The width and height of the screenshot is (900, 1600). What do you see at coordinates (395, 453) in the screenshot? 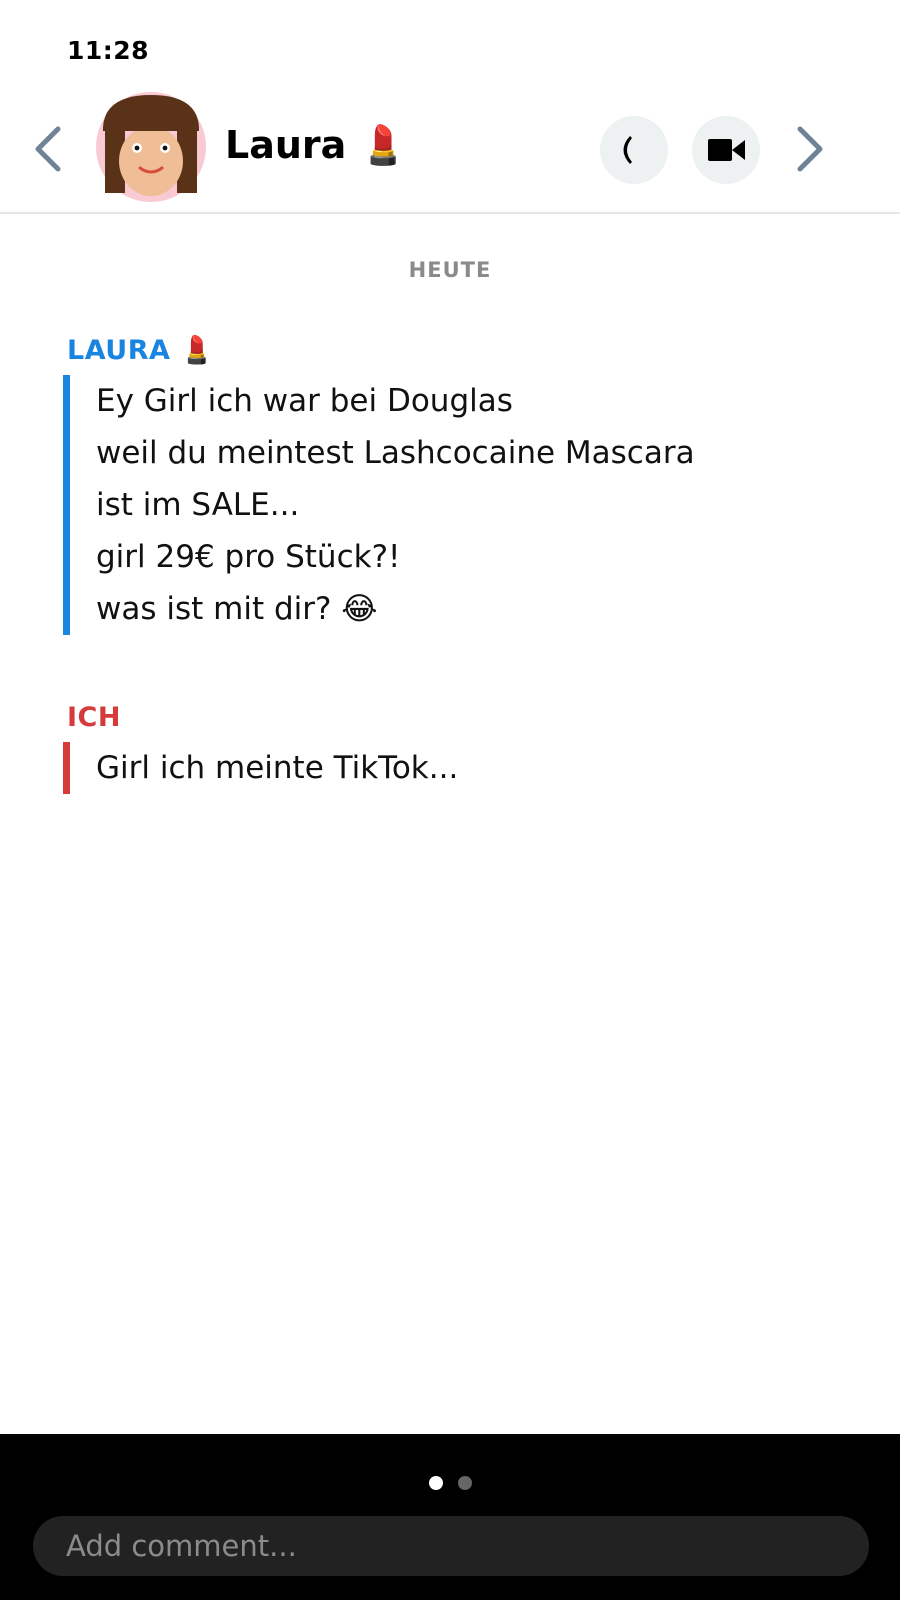
I see `message-line: weil du meintest Lashcocaine Mascara` at bounding box center [395, 453].